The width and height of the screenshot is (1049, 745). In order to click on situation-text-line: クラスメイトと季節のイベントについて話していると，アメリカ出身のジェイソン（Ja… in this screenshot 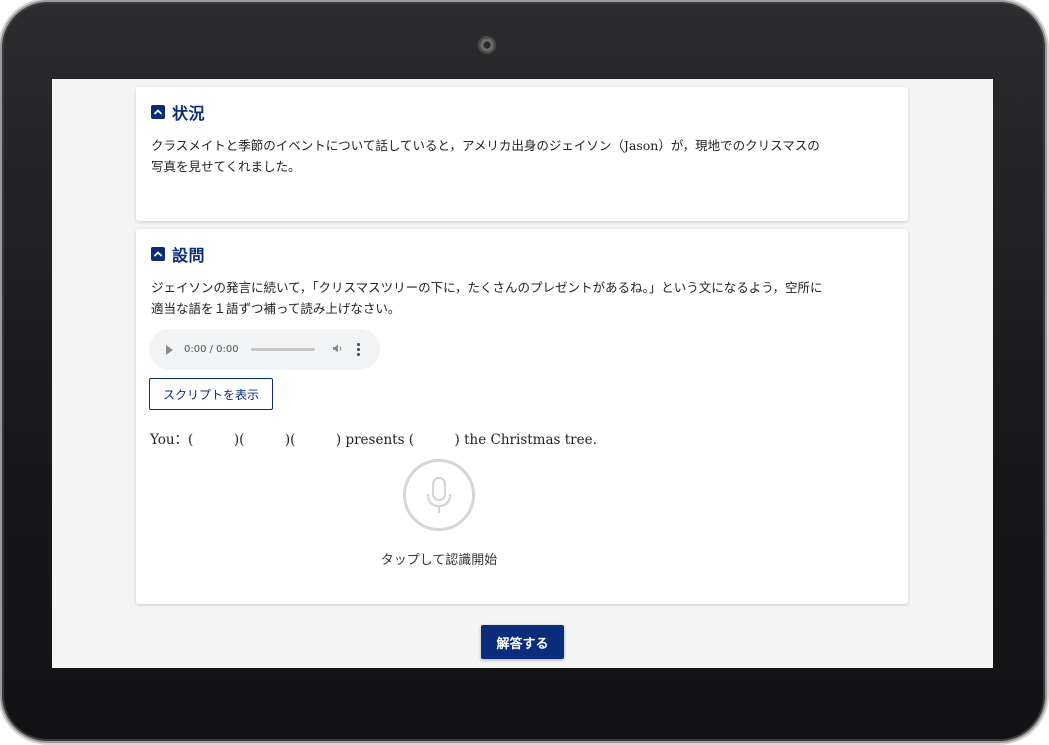, I will do `click(485, 145)`.